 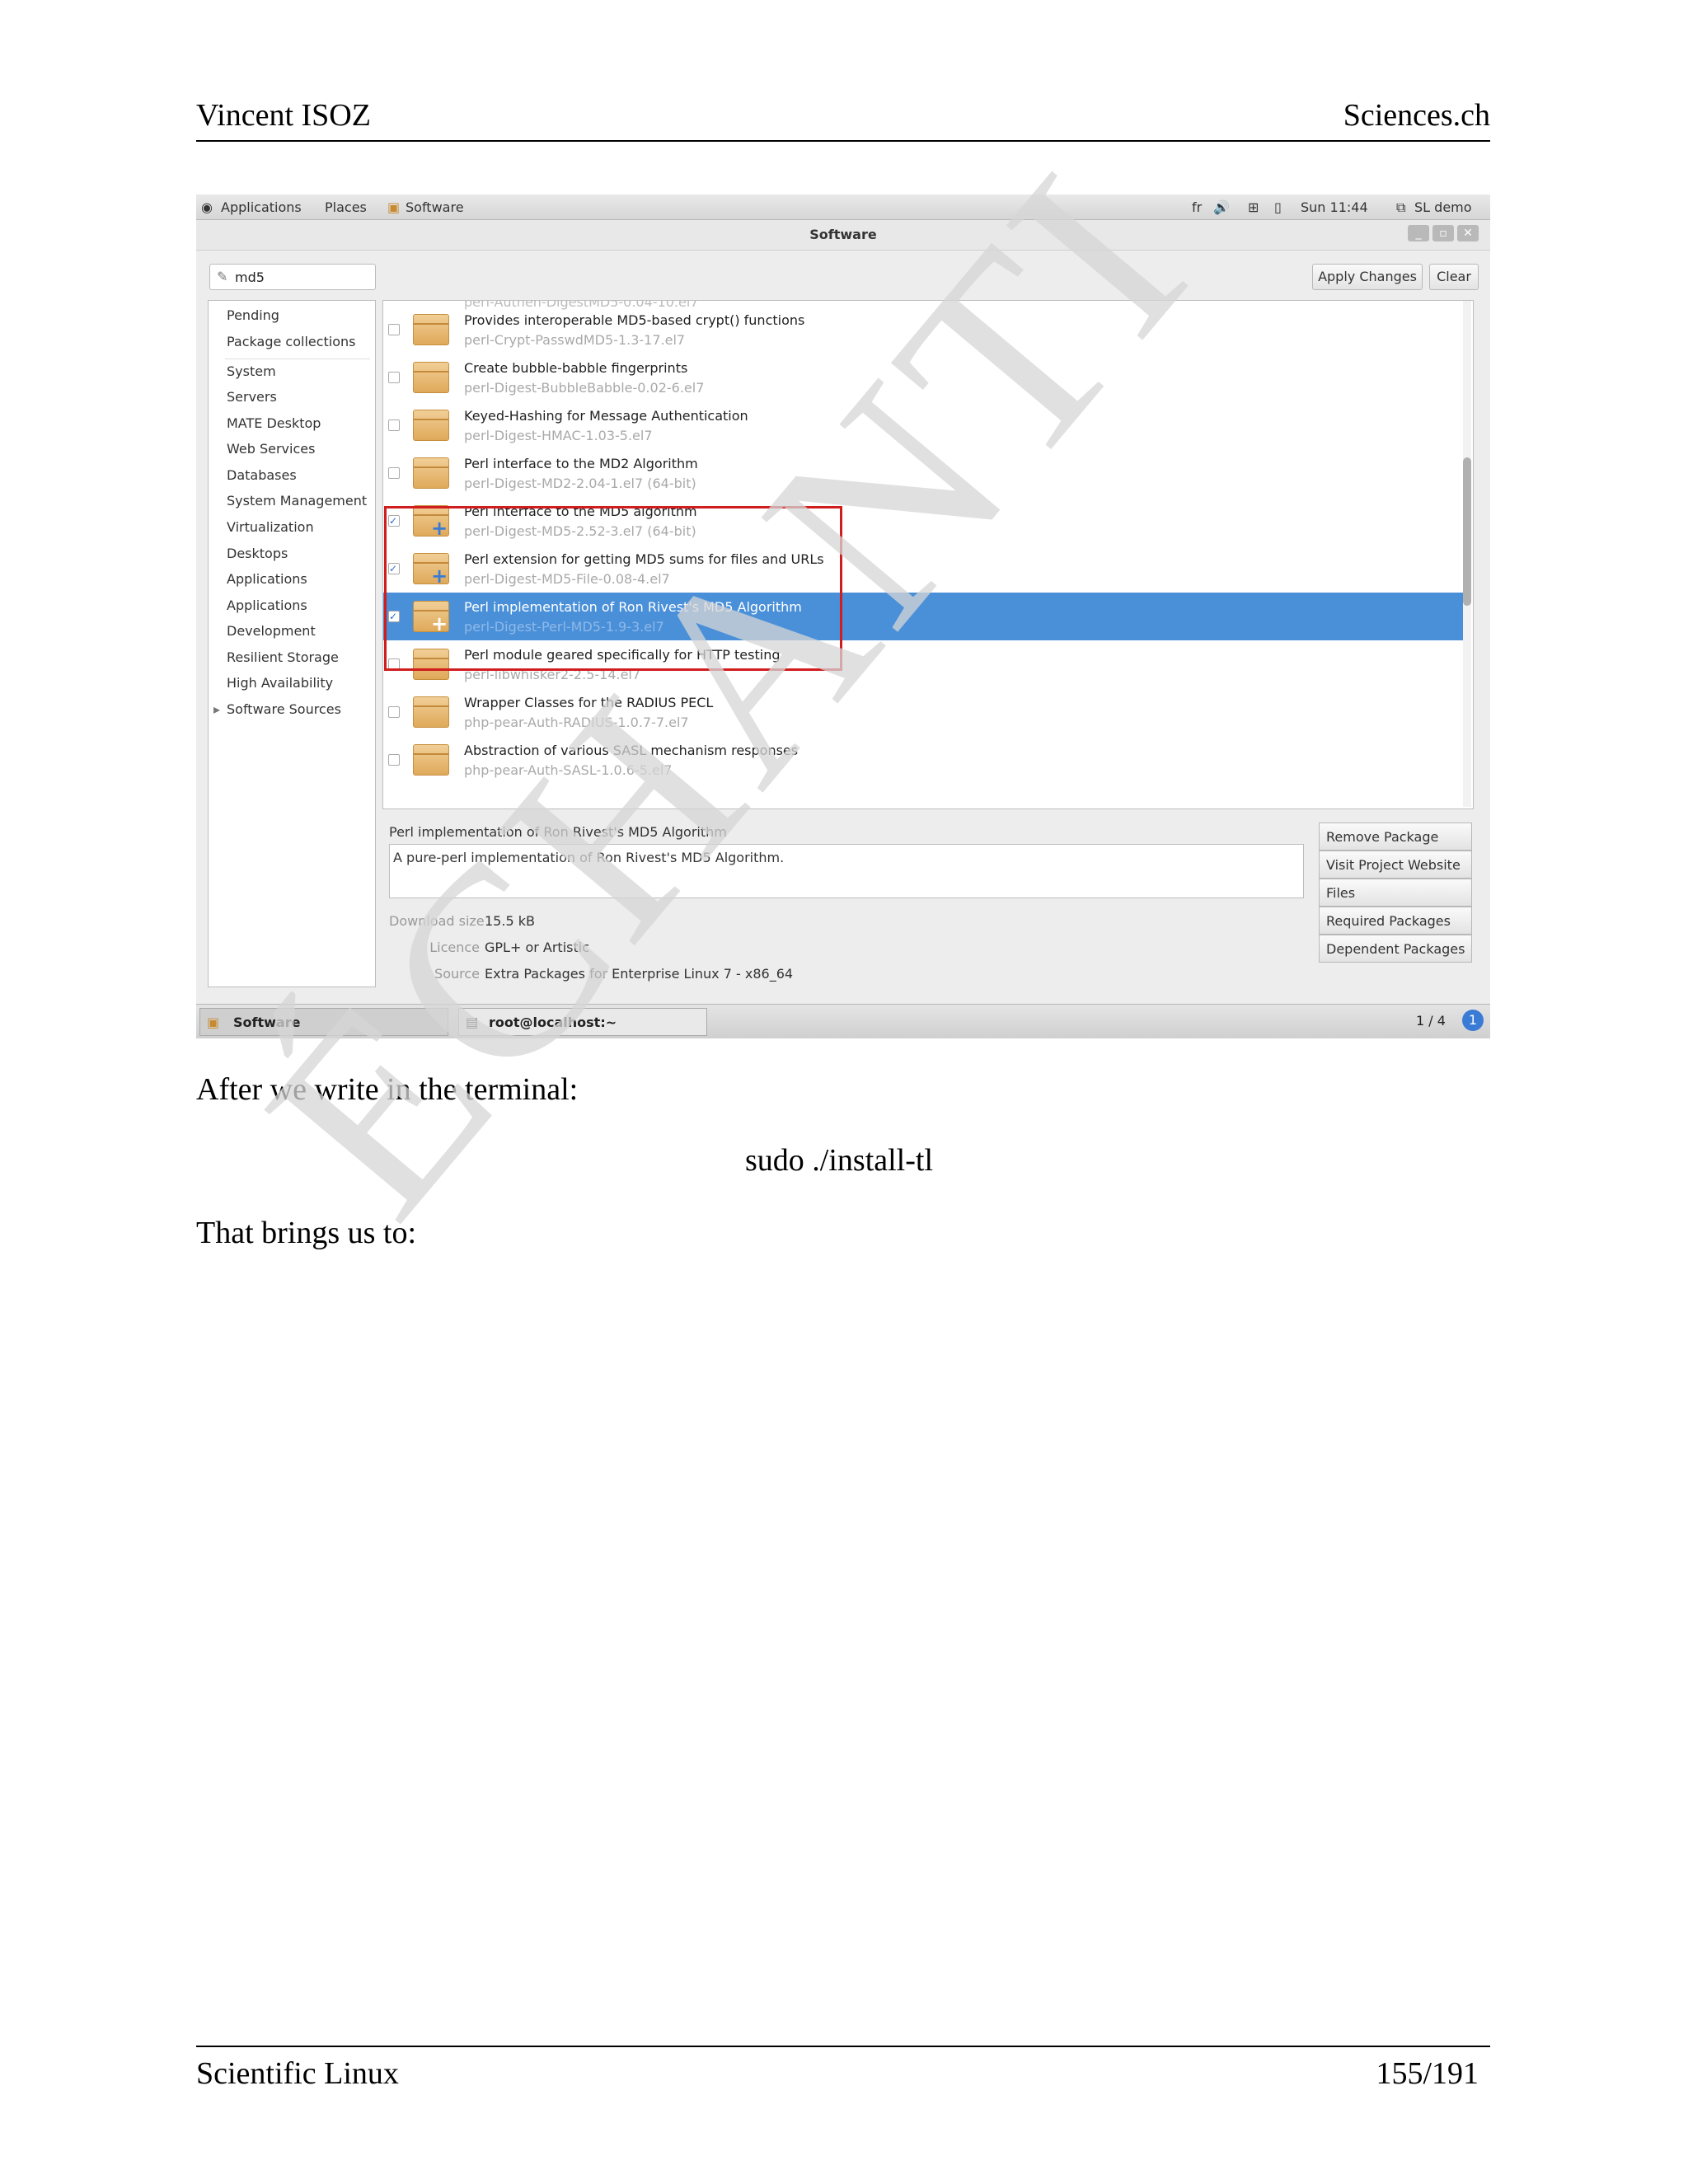 I want to click on sidebar-item-applications-2: Applications, so click(x=267, y=605).